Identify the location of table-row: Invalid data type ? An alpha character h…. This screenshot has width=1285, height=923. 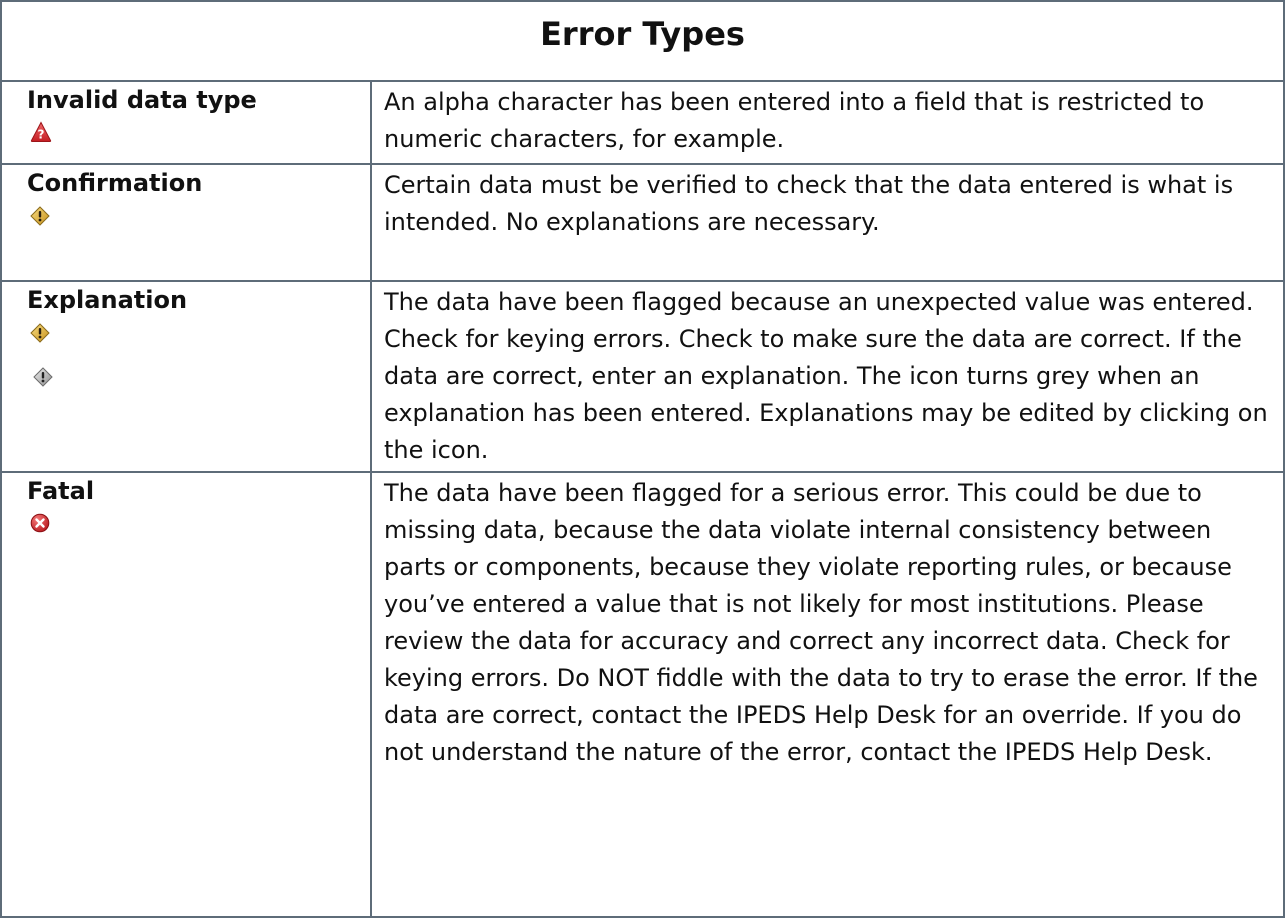
(642, 122).